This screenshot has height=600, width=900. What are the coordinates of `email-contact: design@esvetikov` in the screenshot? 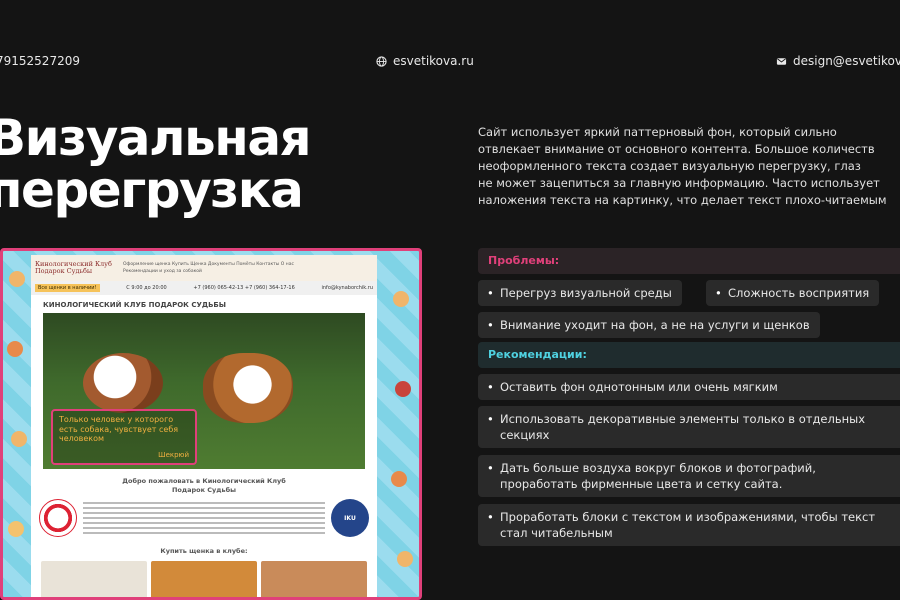 It's located at (838, 61).